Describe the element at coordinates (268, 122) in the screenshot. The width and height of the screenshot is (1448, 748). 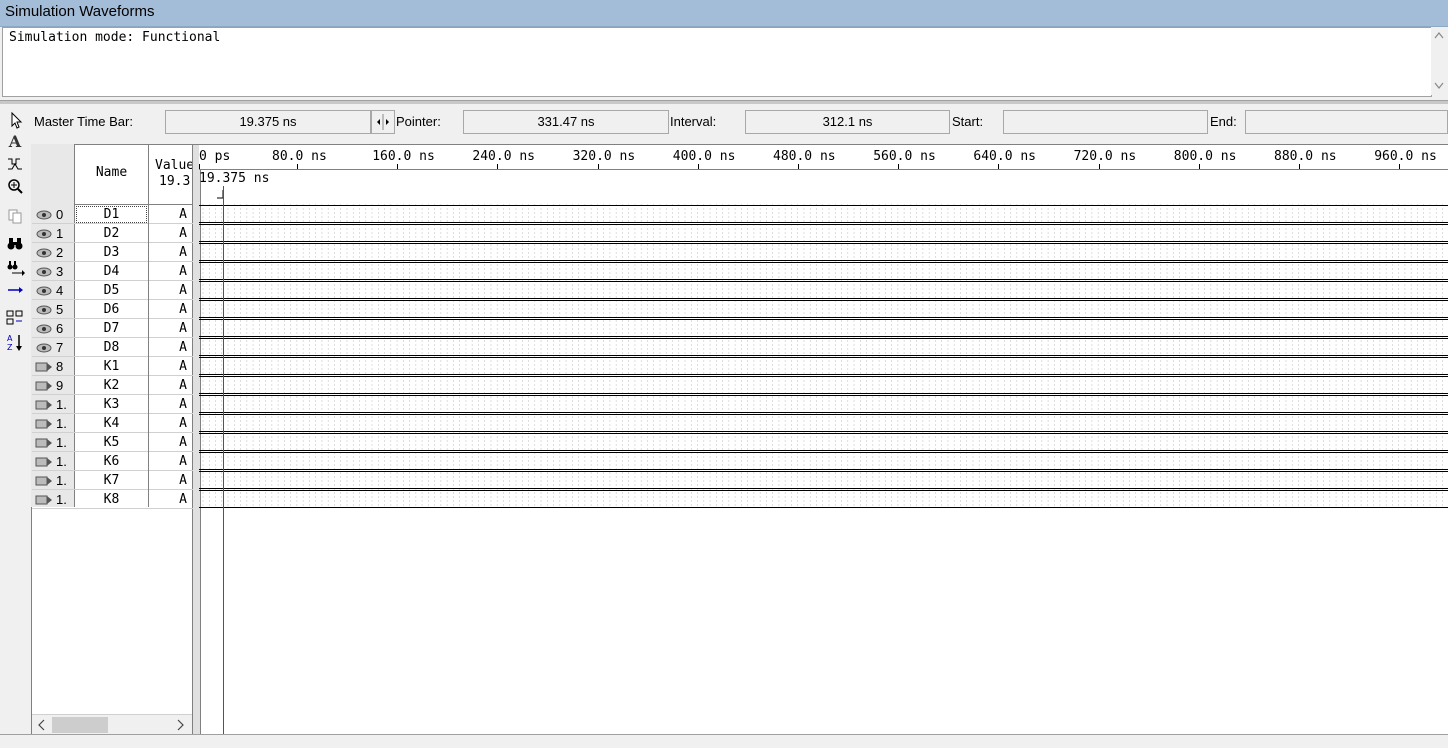
I see `master-time-bar-field: 19.375 ns` at that location.